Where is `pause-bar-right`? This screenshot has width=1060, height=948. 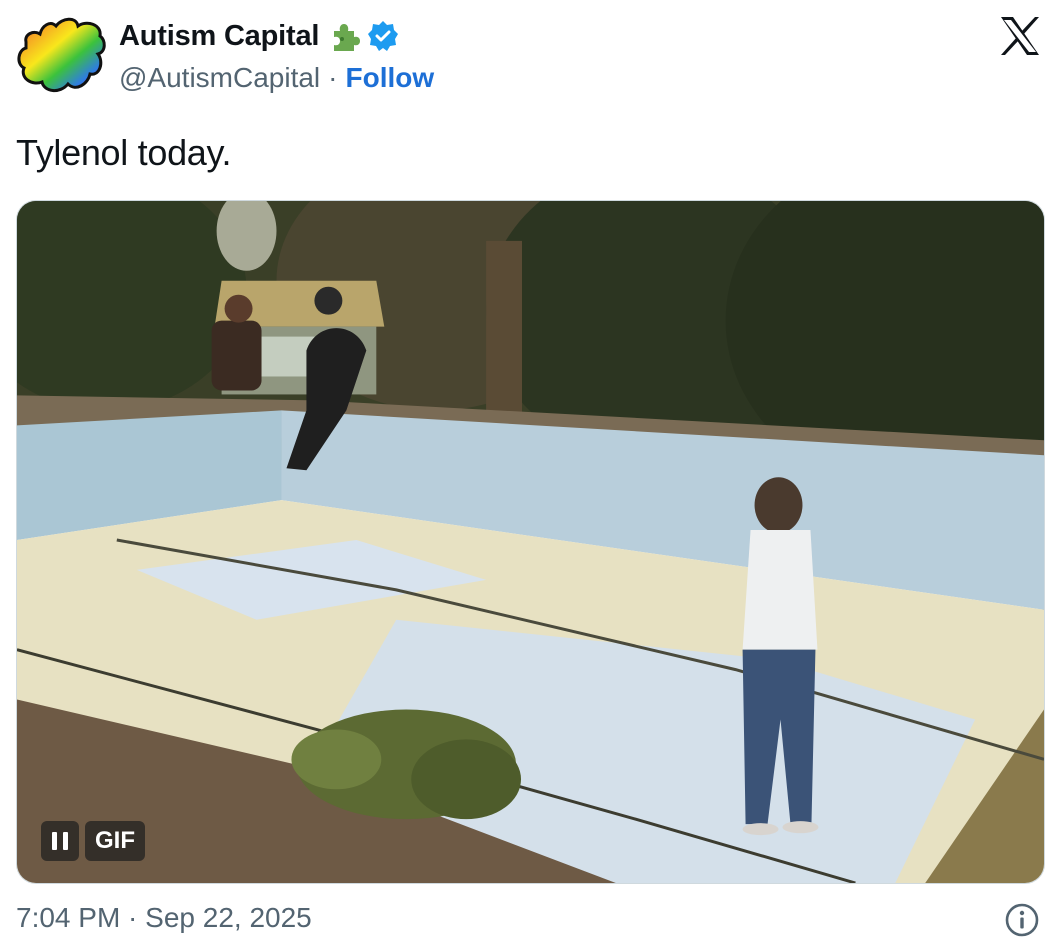
pause-bar-right is located at coordinates (65, 841).